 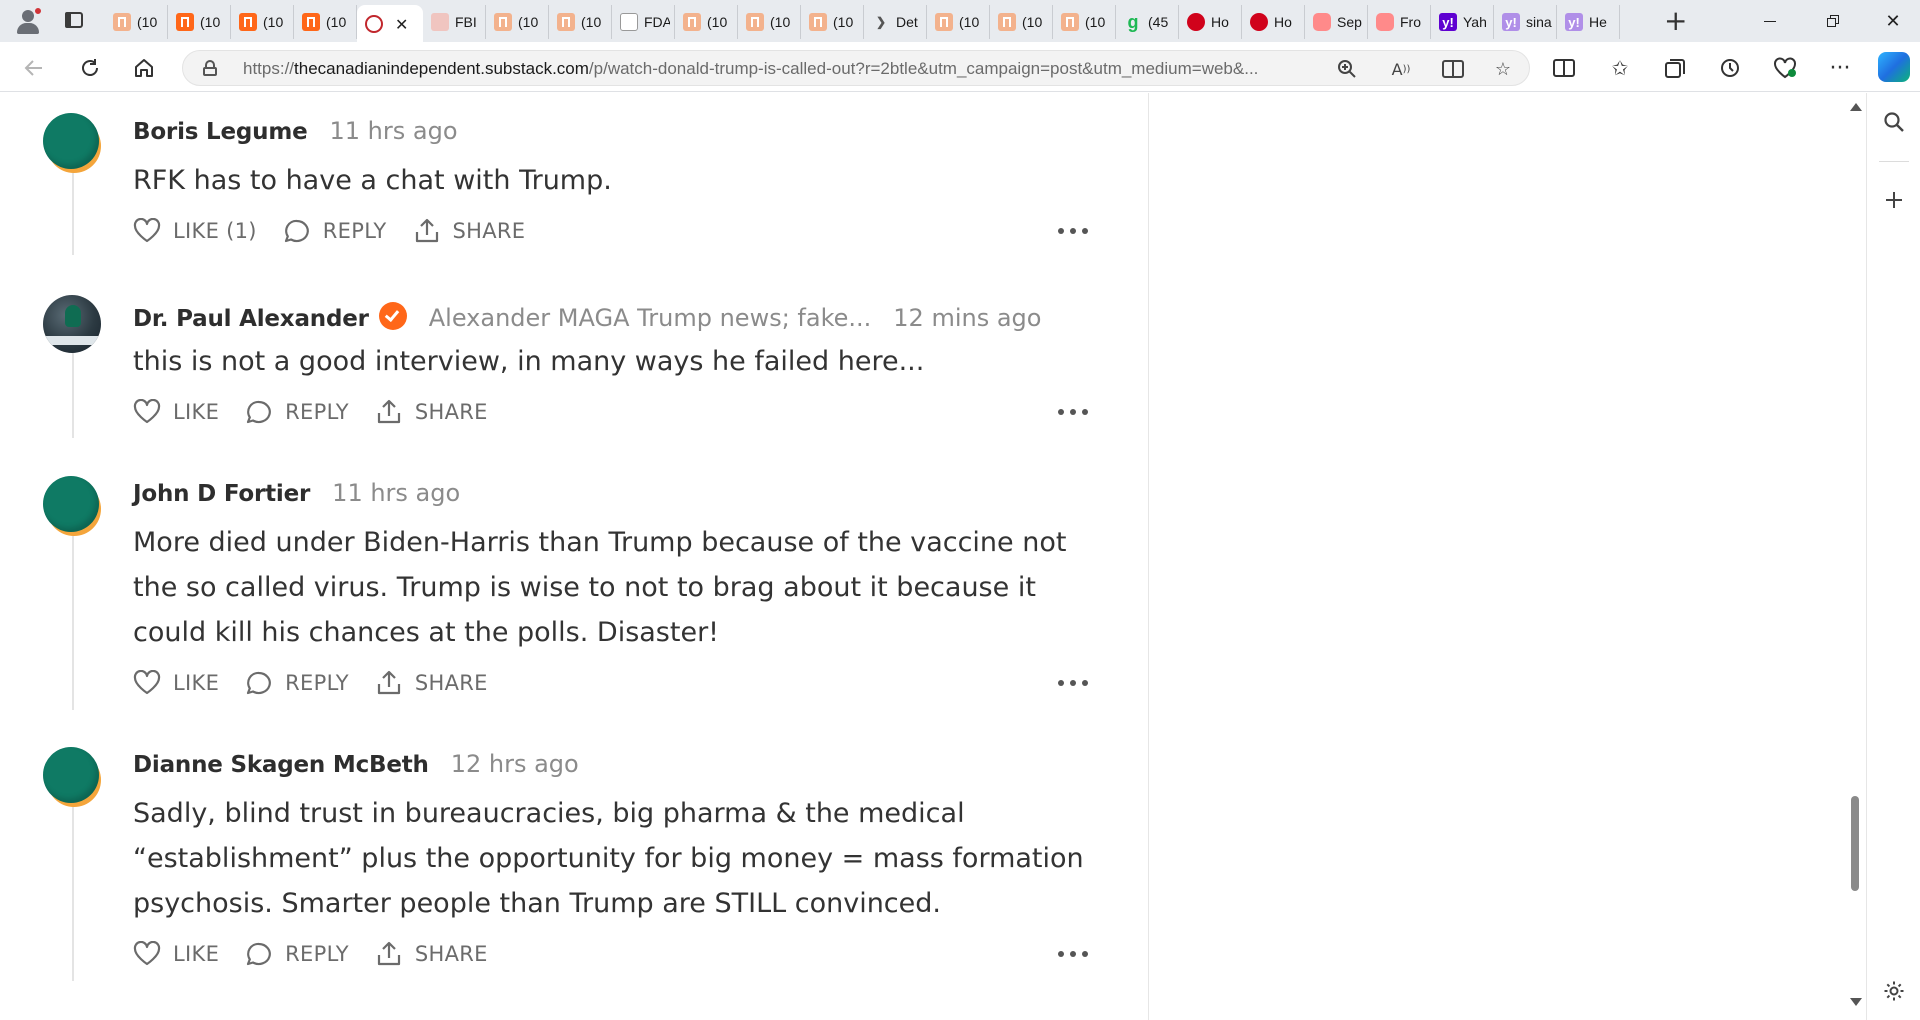 I want to click on reply-label: REPLY, so click(x=317, y=683).